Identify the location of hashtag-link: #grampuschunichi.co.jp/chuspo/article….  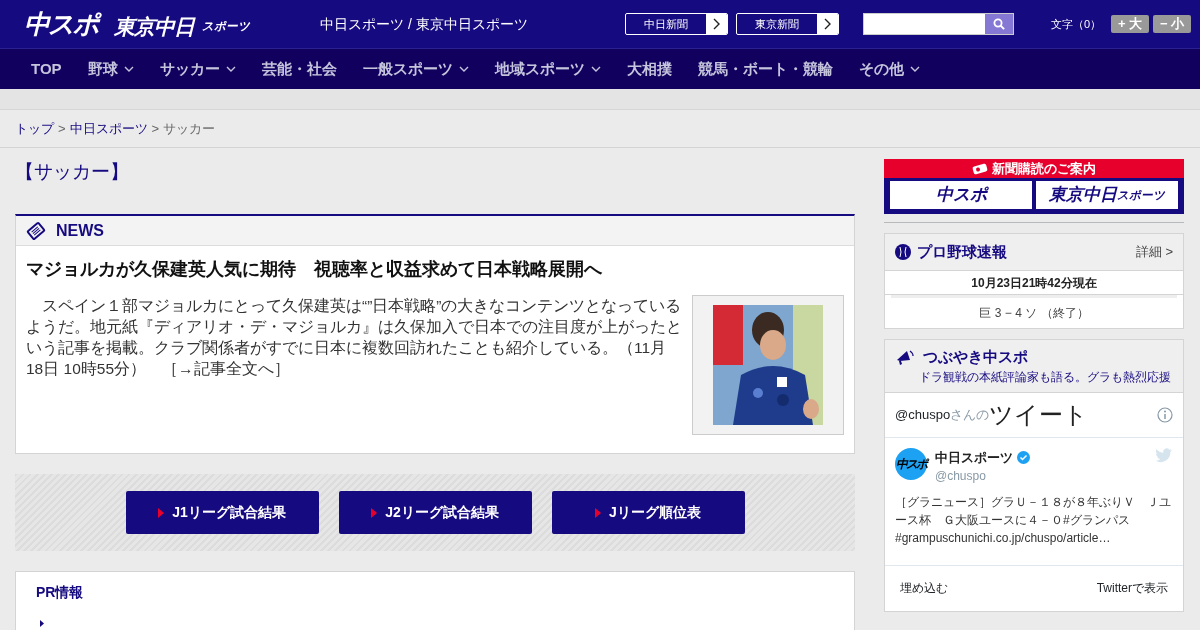
(1003, 538).